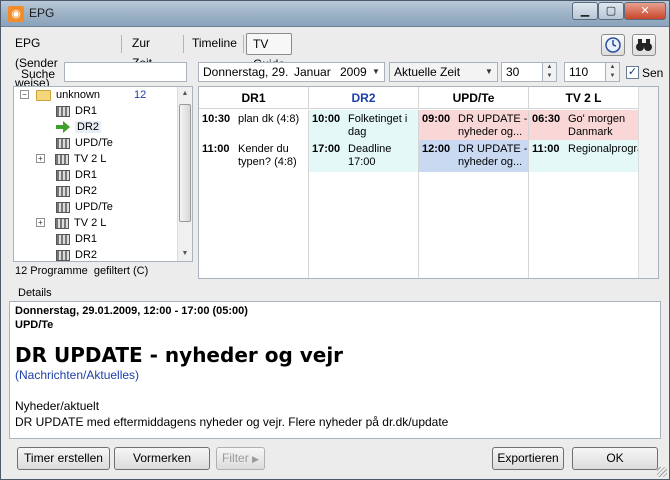 The image size is (670, 480). I want to click on time-select: Aktuelle Zeit ▼, so click(443, 72).